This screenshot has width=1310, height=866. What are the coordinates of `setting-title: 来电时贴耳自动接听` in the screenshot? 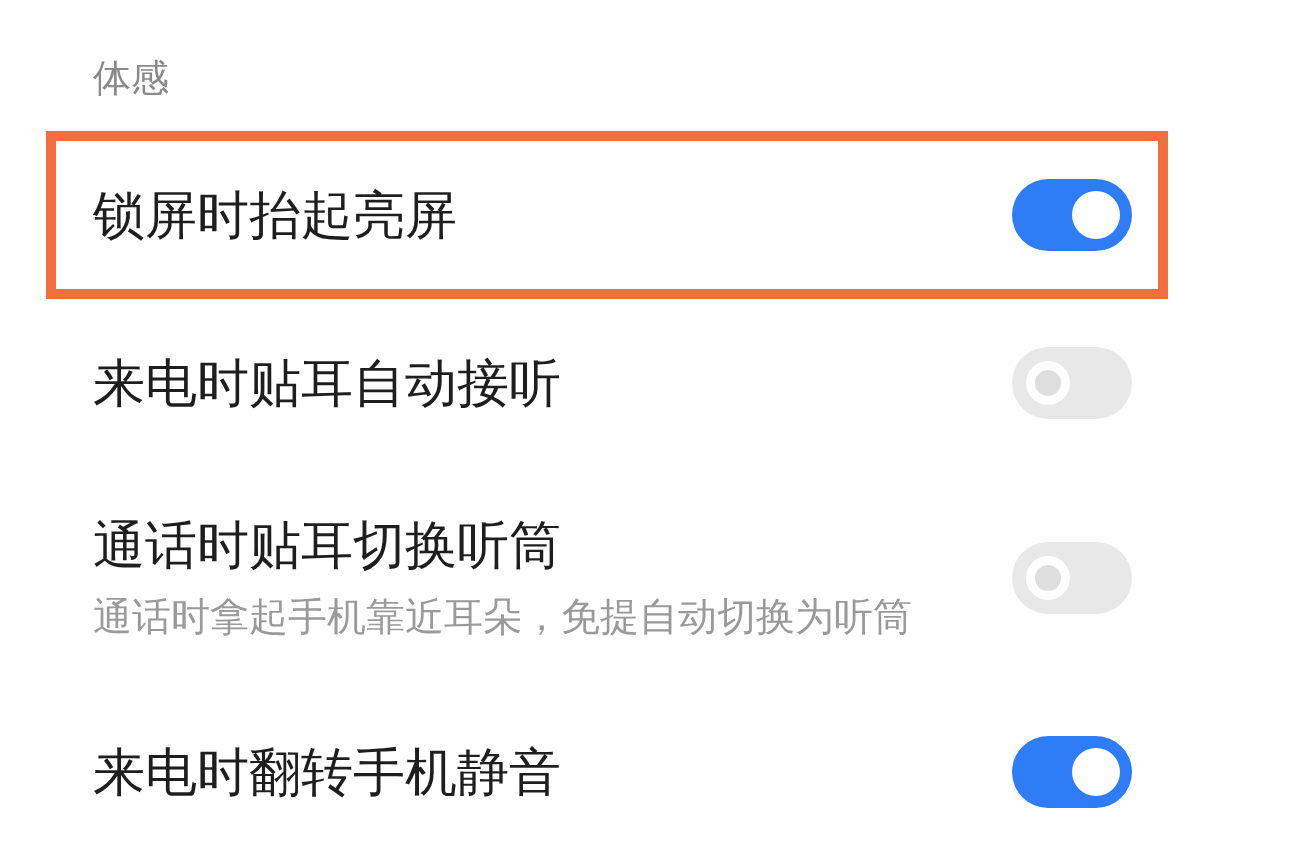 It's located at (327, 383).